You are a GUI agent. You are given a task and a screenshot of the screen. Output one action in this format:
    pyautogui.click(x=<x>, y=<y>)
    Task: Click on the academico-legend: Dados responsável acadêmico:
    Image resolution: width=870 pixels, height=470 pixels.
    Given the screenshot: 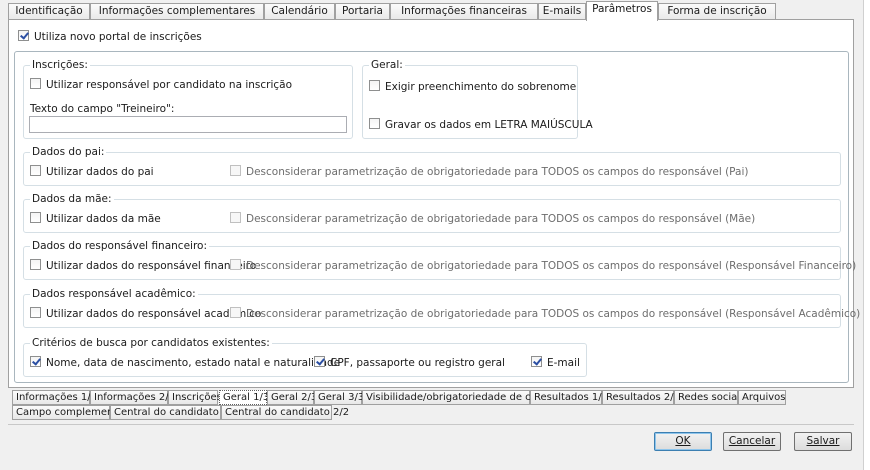 What is the action you would take?
    pyautogui.click(x=114, y=294)
    